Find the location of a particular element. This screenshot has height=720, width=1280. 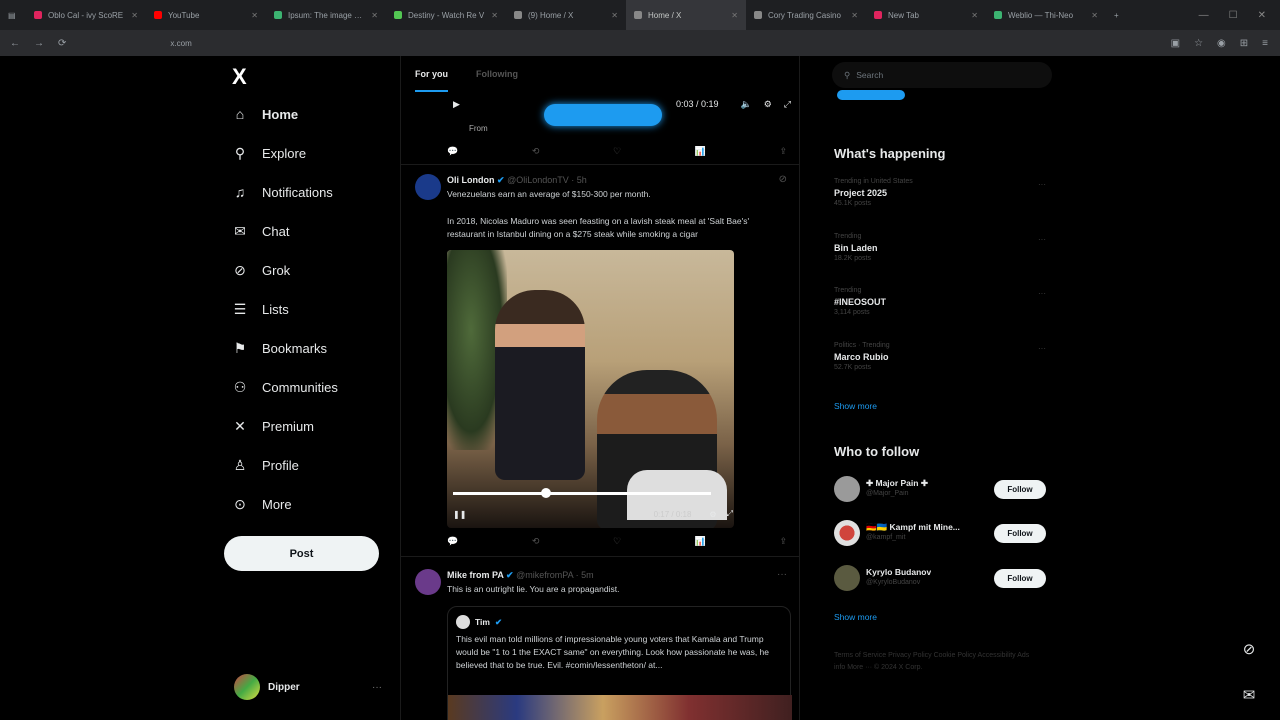

browser-tab: Oblo Cal - ivy ScoRE ✕ is located at coordinates (86, 15).